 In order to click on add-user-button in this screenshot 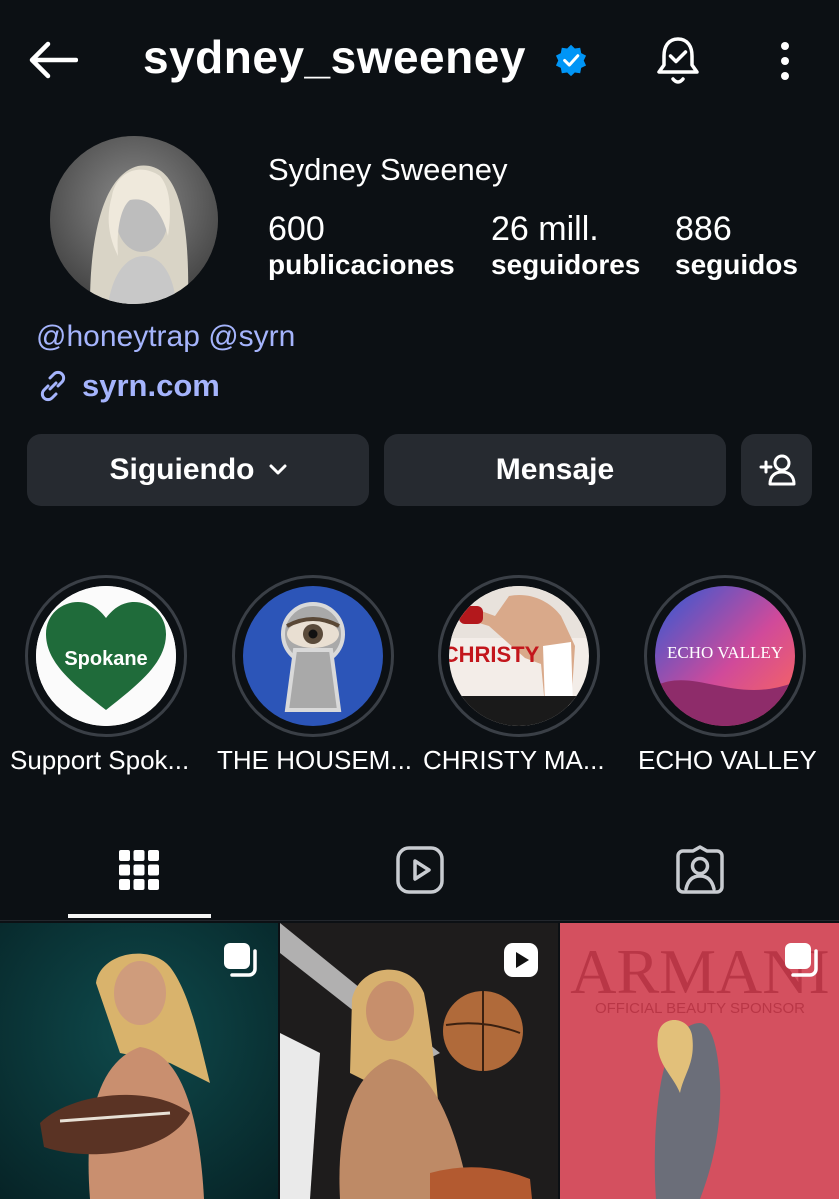, I will do `click(776, 470)`.